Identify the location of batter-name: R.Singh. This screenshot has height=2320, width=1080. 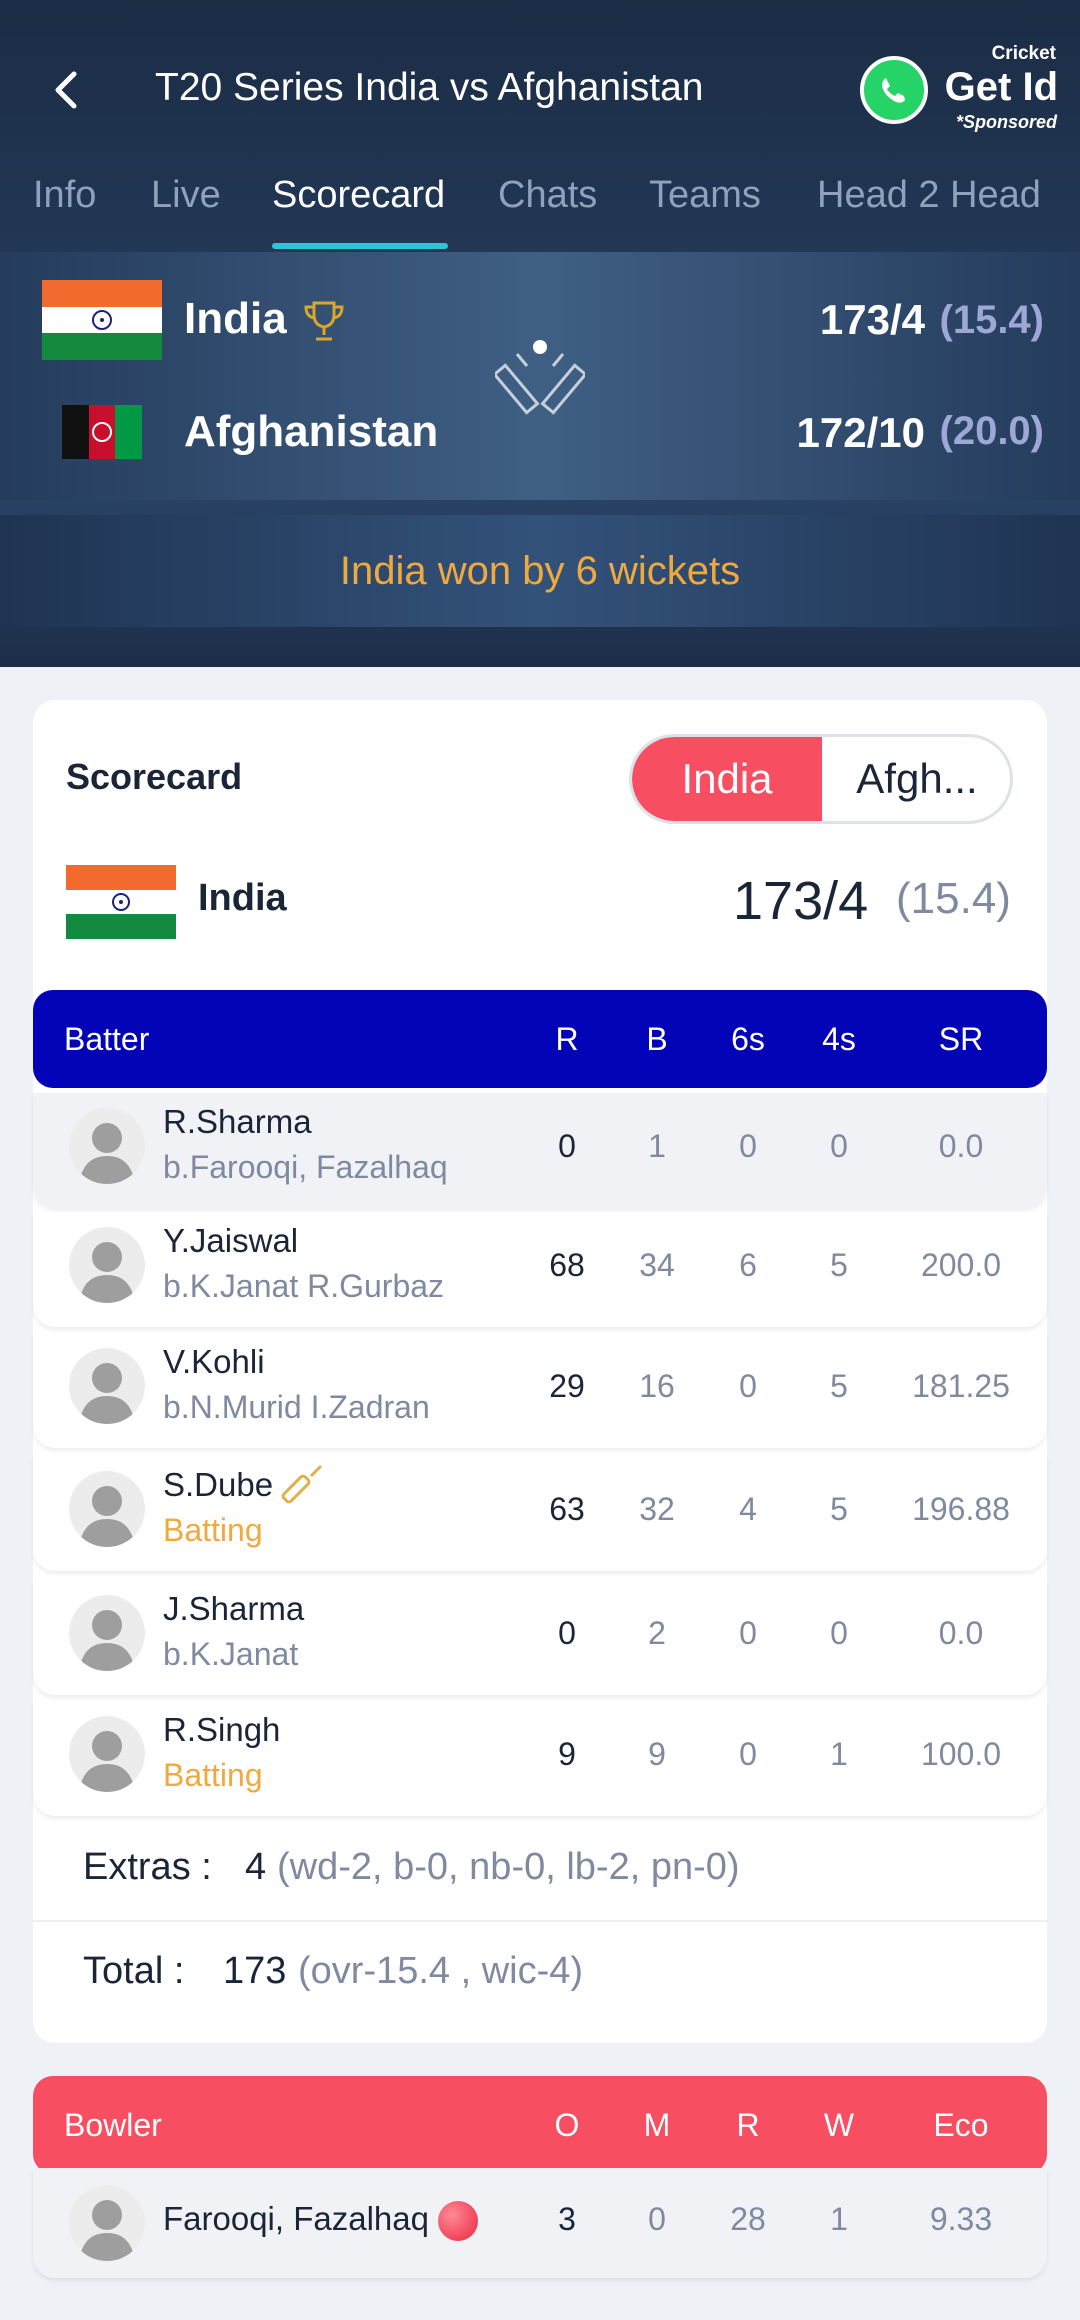
(222, 1729).